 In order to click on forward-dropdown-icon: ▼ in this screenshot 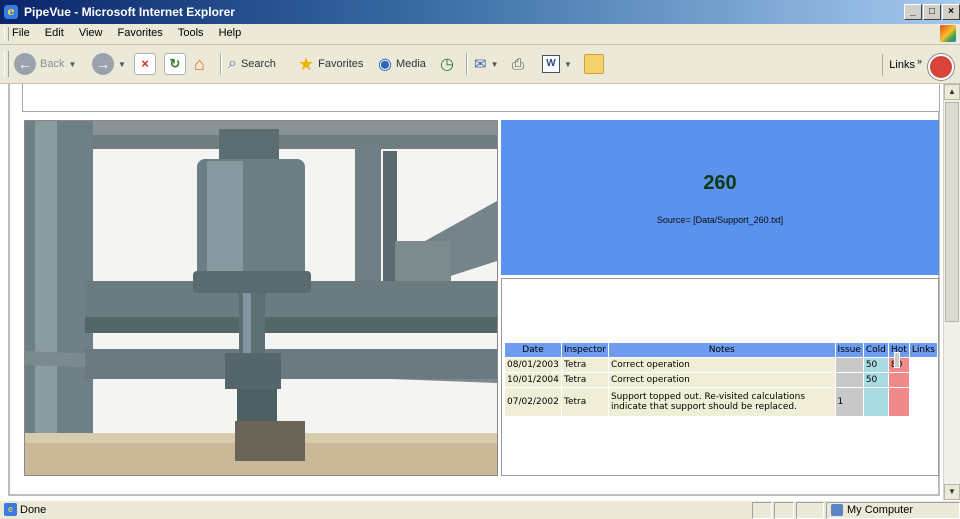, I will do `click(122, 64)`.